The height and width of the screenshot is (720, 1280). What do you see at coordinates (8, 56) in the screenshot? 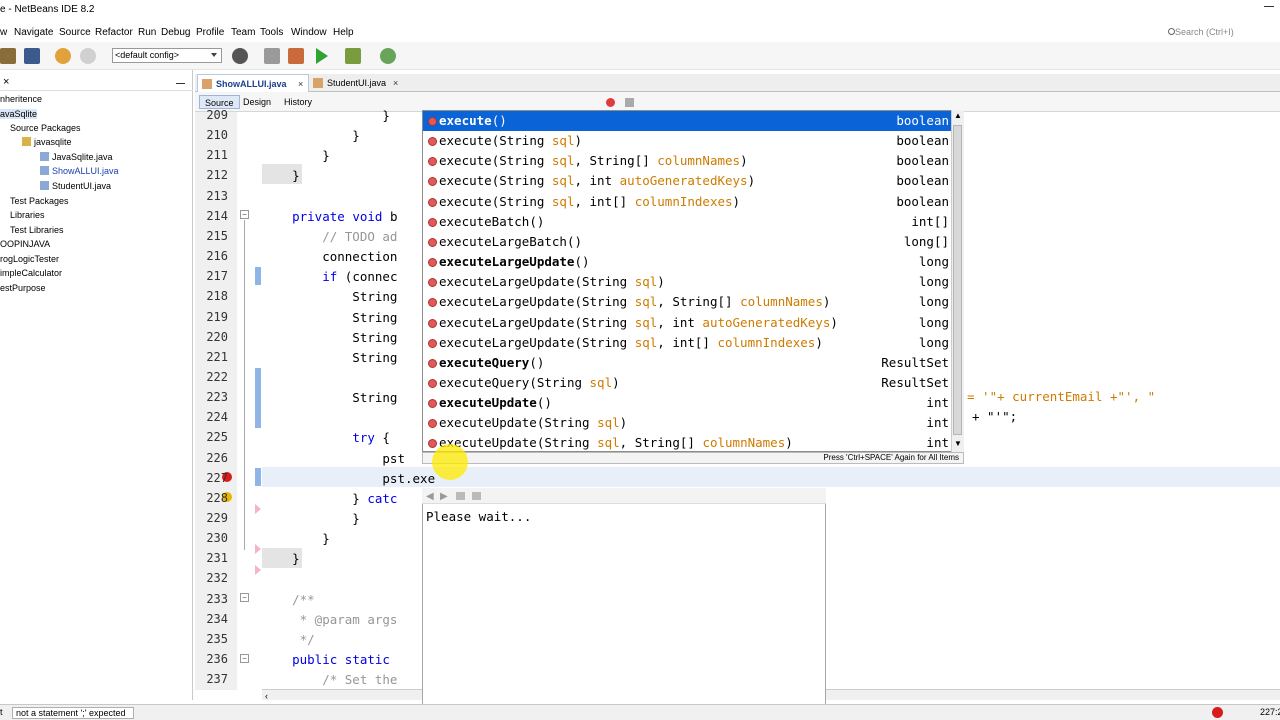
I see `new-project-icon` at bounding box center [8, 56].